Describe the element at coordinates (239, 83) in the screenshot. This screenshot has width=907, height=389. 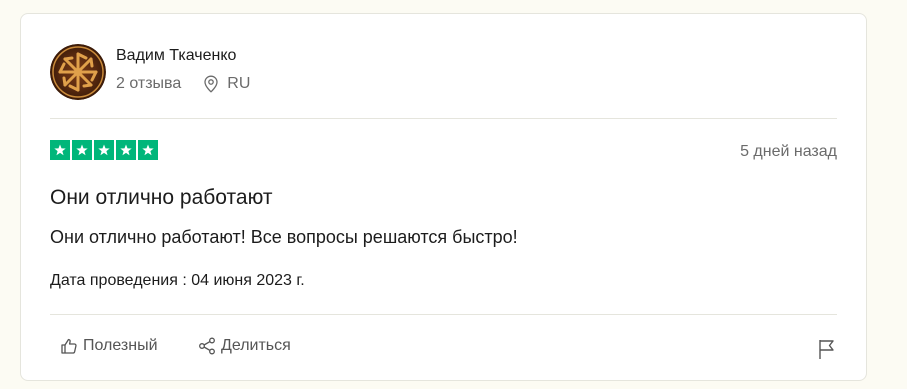
I see `country-code: RU` at that location.